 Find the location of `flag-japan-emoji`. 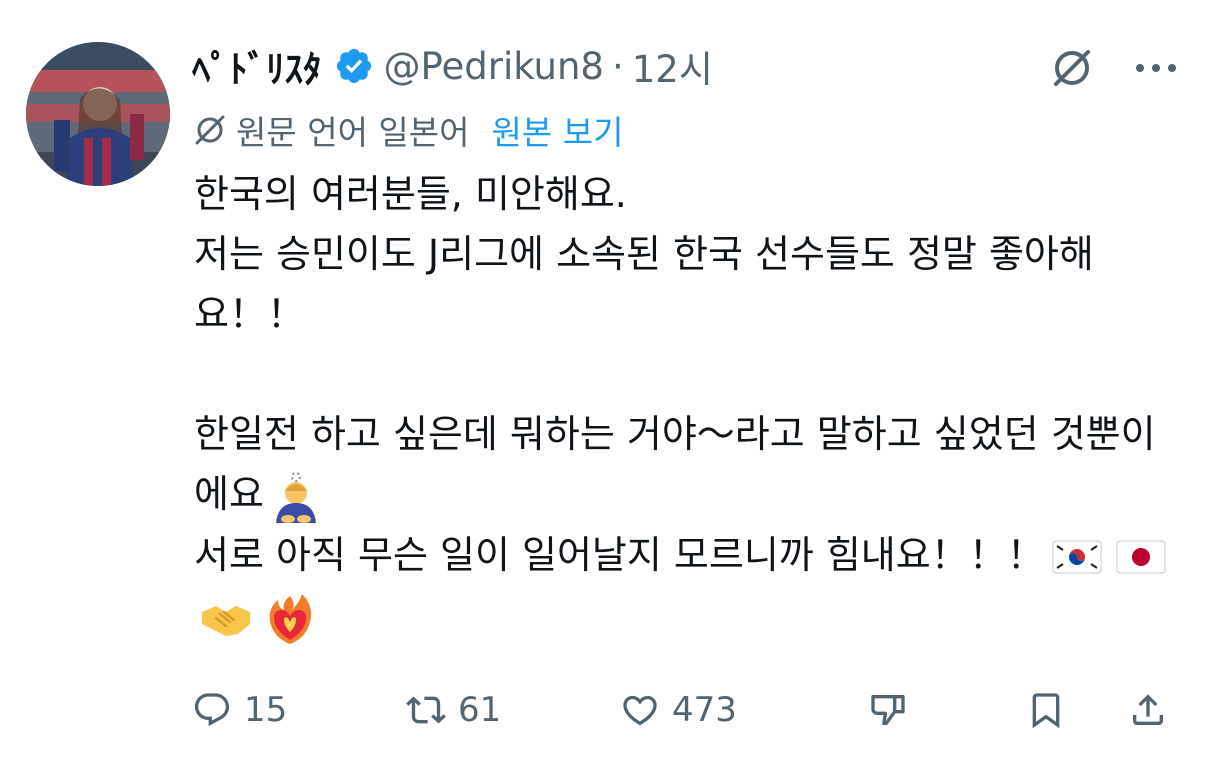

flag-japan-emoji is located at coordinates (1141, 557).